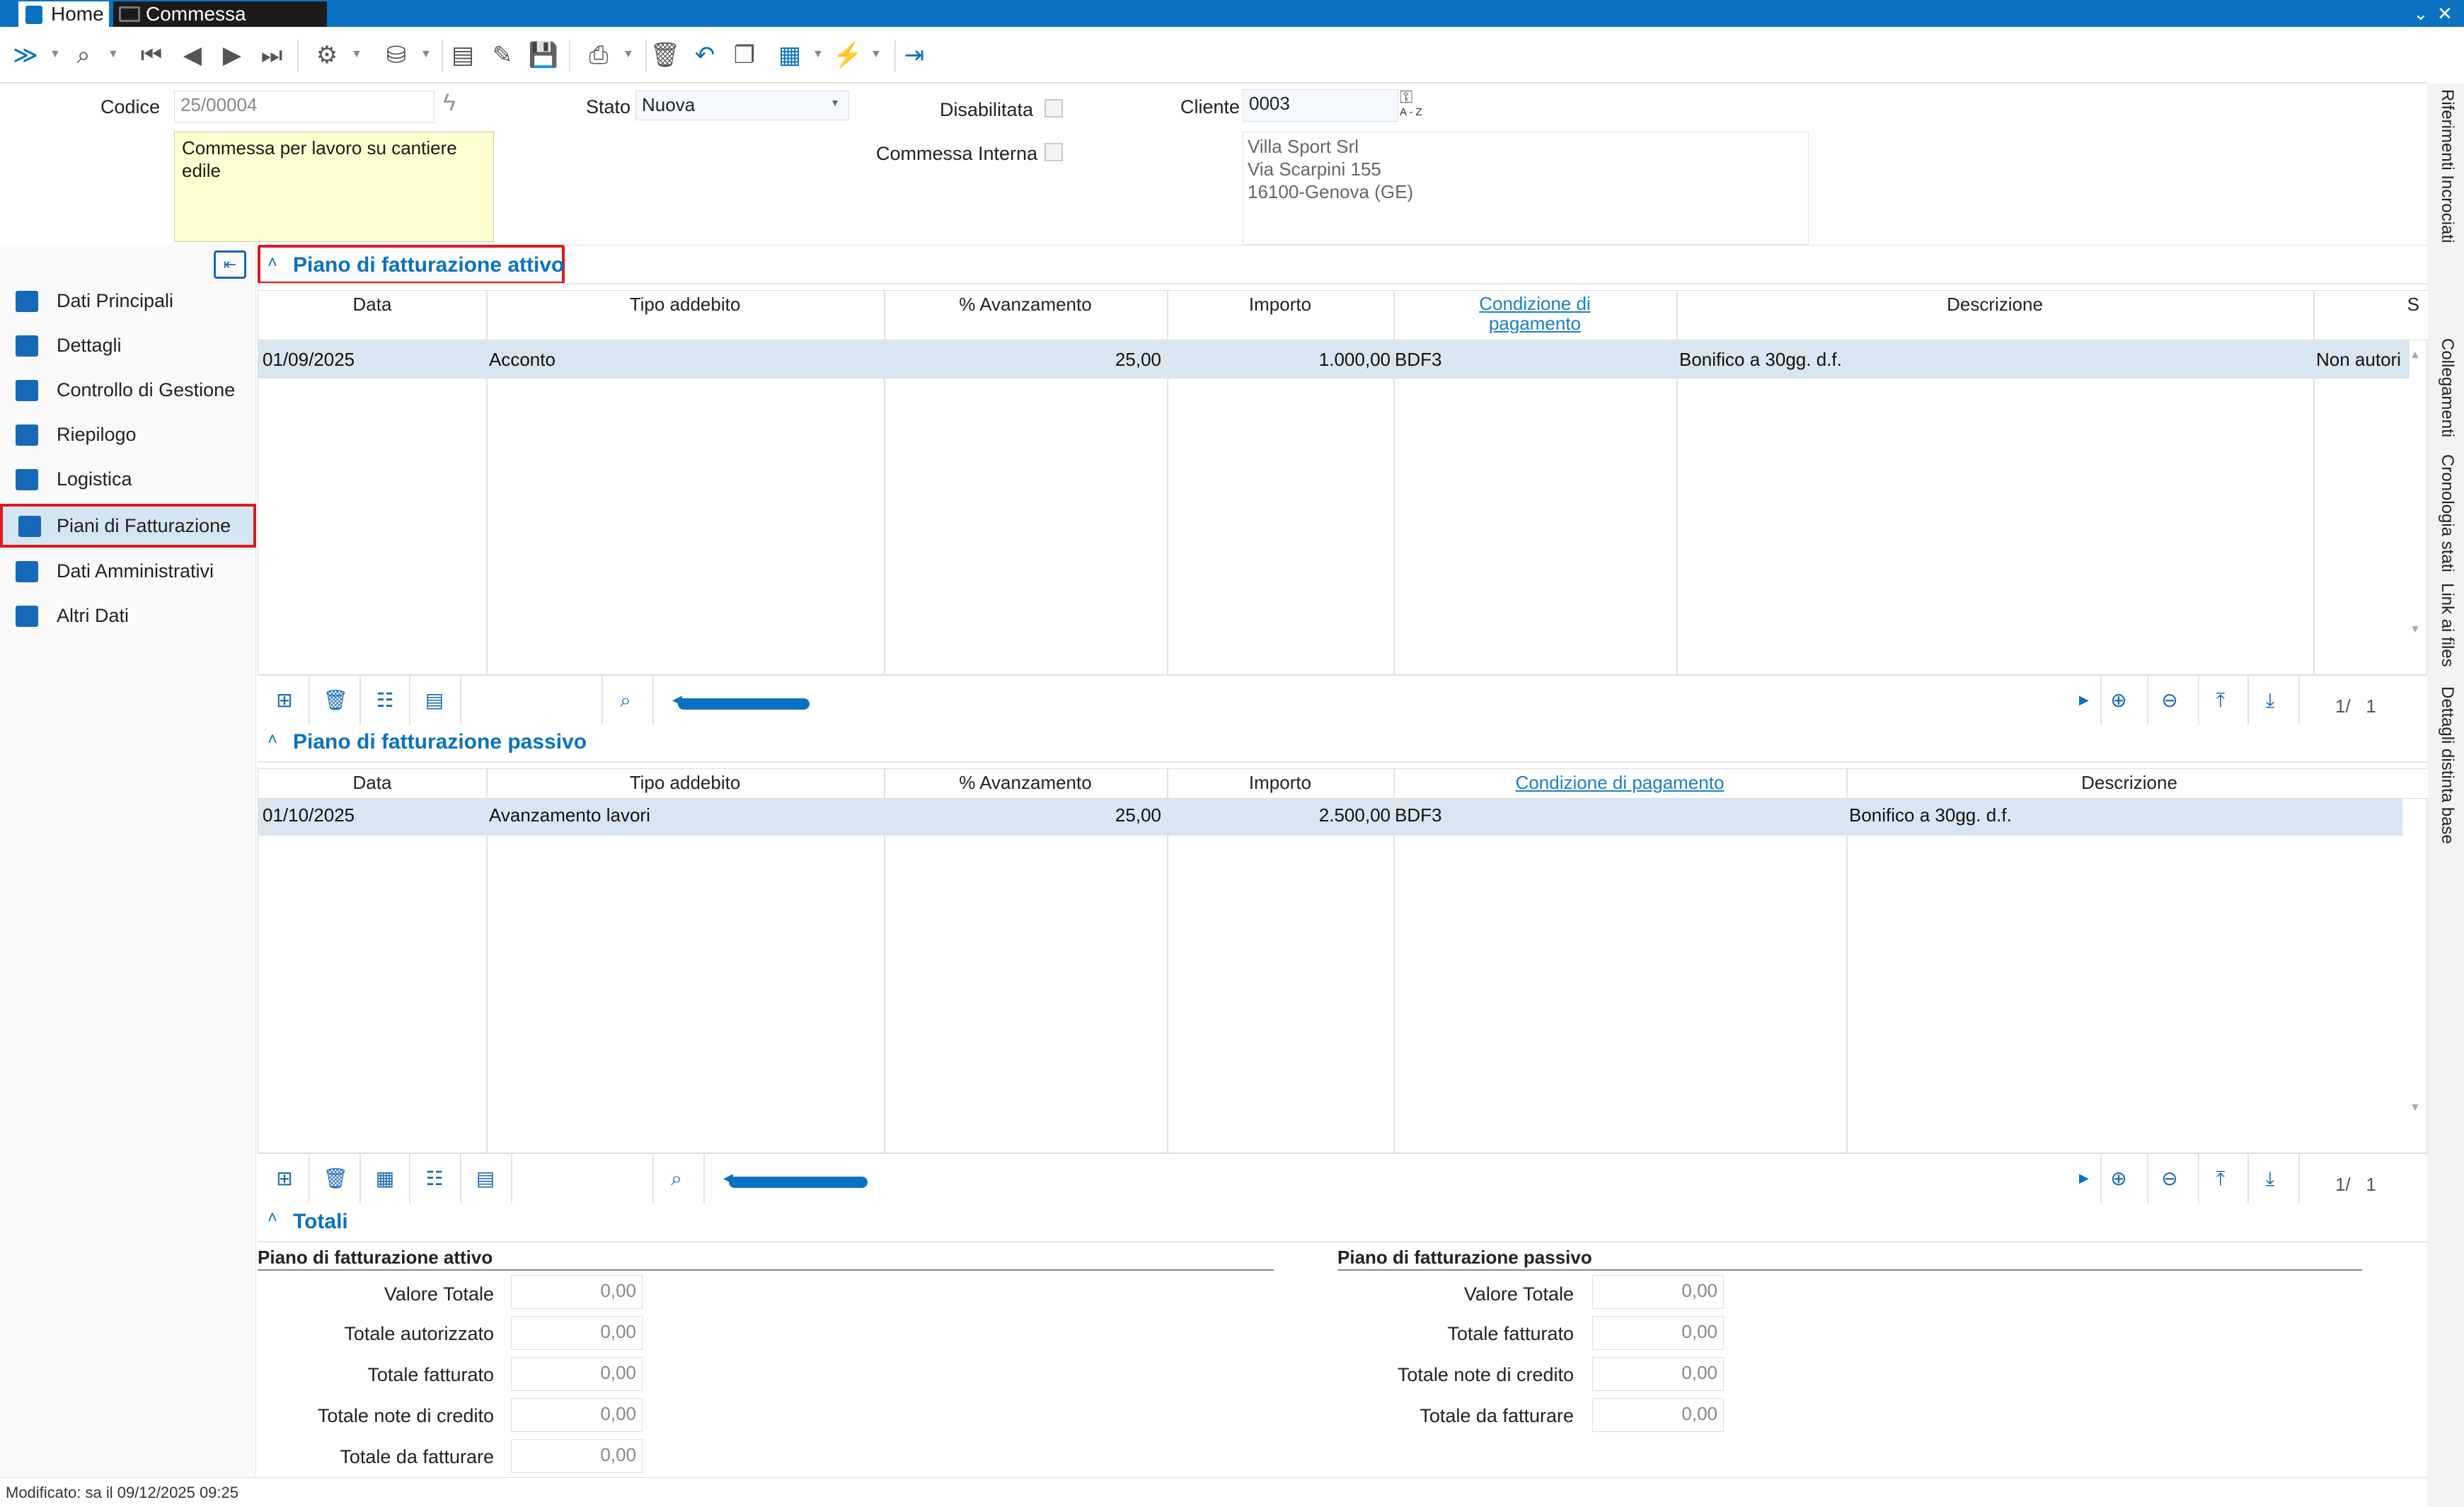 This screenshot has height=1507, width=2464. What do you see at coordinates (628, 55) in the screenshot?
I see `print-dropdown-icon: ▼` at bounding box center [628, 55].